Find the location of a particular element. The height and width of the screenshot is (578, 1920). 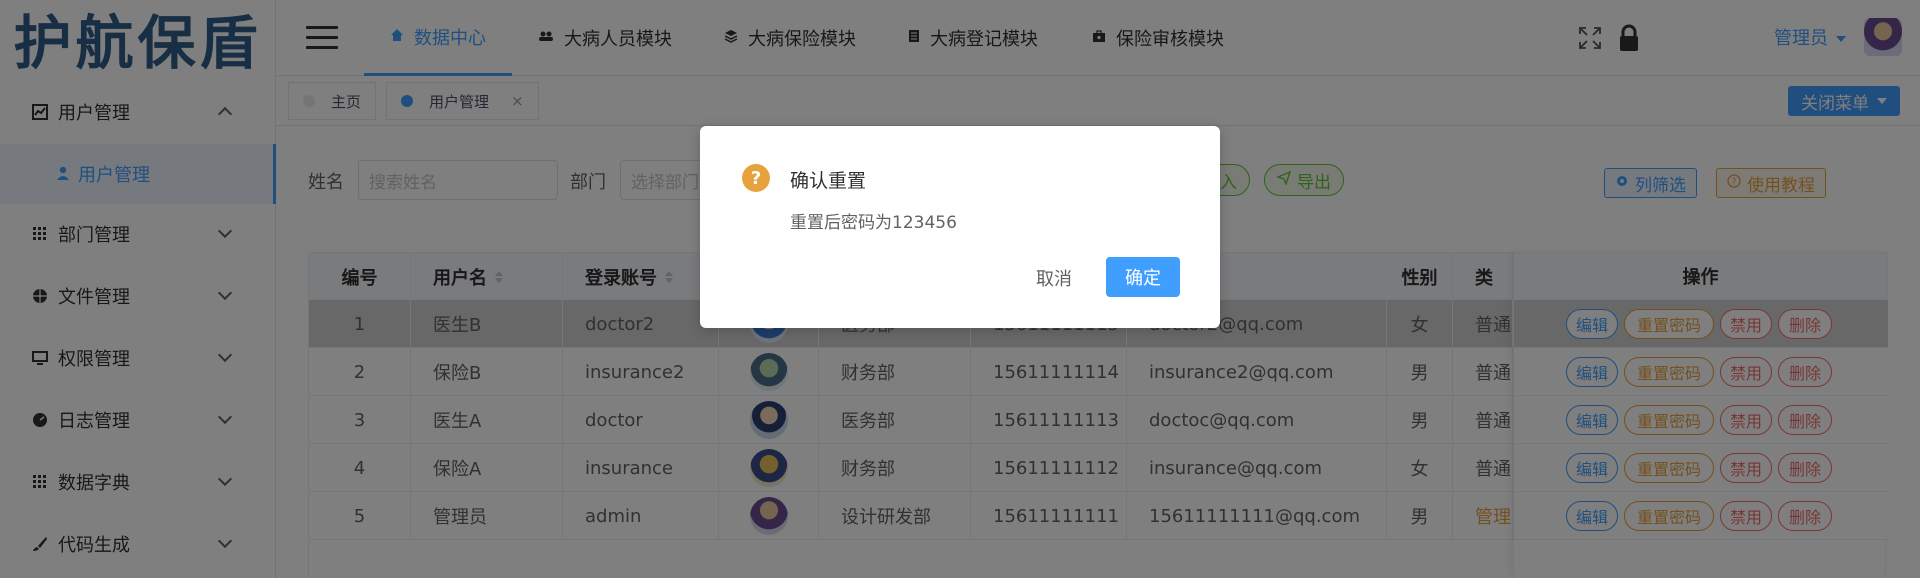

dialog-title: 确认重置 is located at coordinates (828, 181).